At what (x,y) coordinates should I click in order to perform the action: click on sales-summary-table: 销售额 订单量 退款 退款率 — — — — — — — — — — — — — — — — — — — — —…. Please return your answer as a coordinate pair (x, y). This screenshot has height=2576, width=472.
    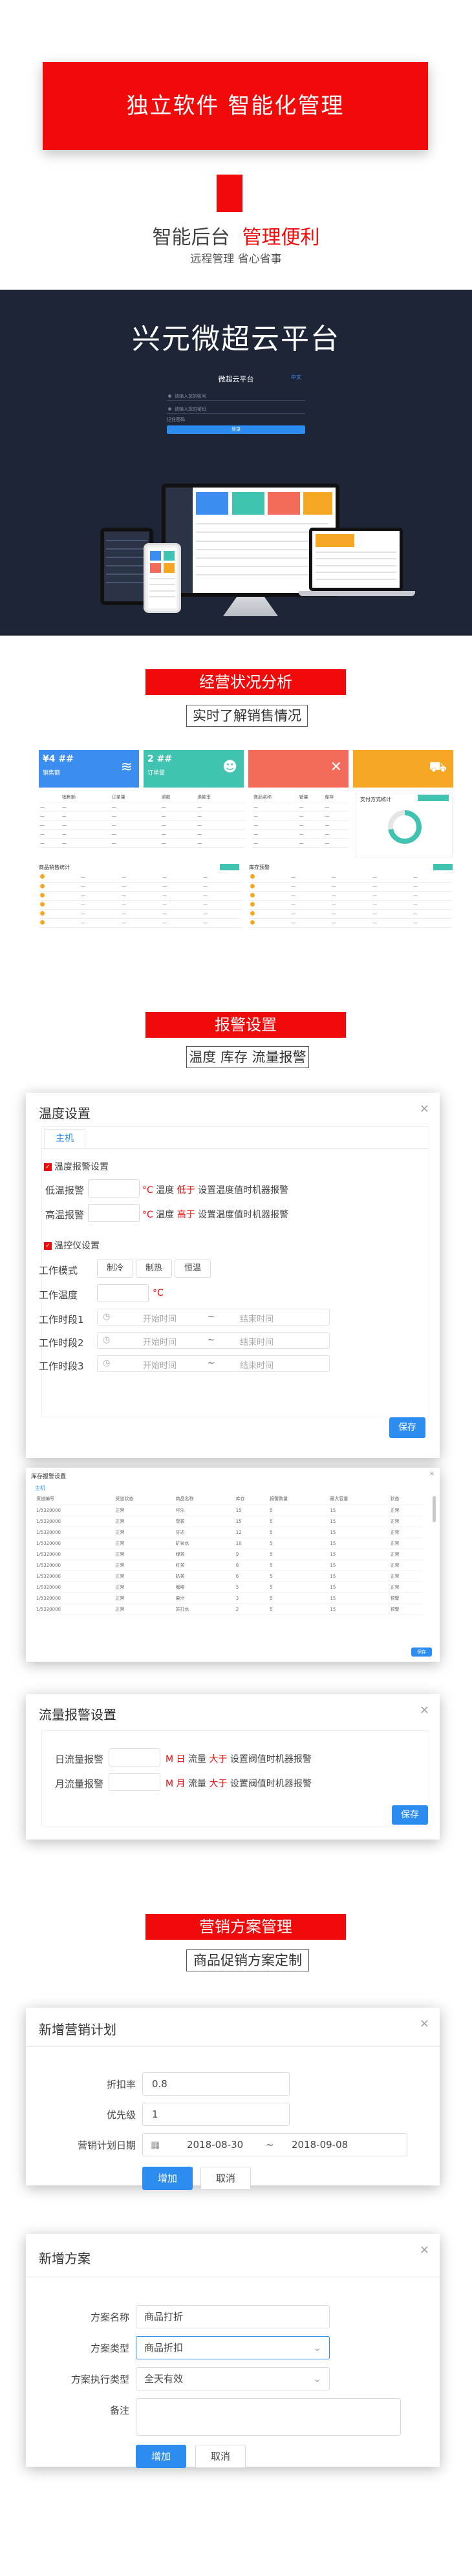
    Looking at the image, I should click on (143, 820).